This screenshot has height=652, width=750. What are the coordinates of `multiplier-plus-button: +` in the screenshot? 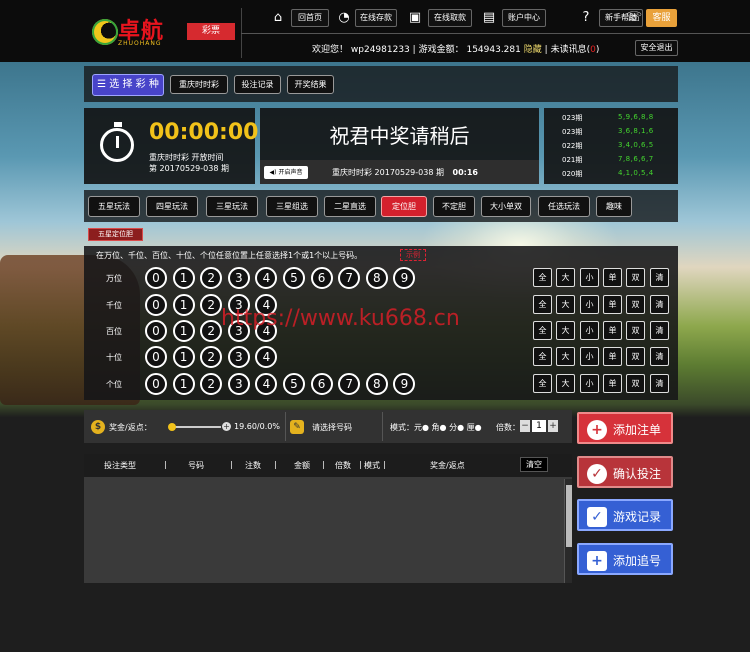 It's located at (553, 426).